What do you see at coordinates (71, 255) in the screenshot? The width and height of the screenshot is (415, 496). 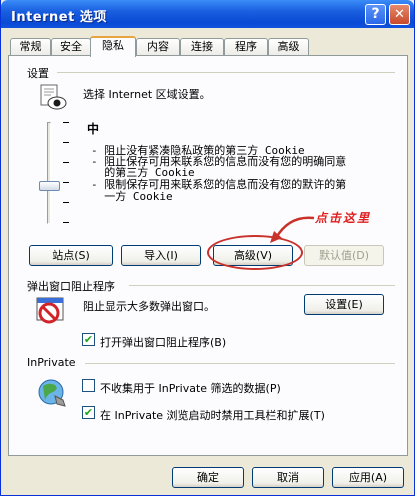 I see `sites-button: 站点(S)` at bounding box center [71, 255].